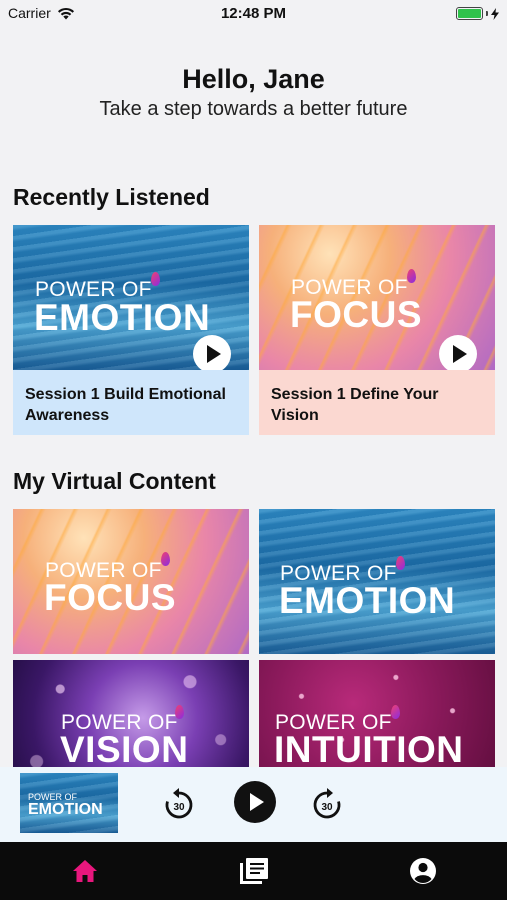 This screenshot has height=900, width=507. Describe the element at coordinates (124, 748) in the screenshot. I see `artwork-title-line2: VISION` at that location.